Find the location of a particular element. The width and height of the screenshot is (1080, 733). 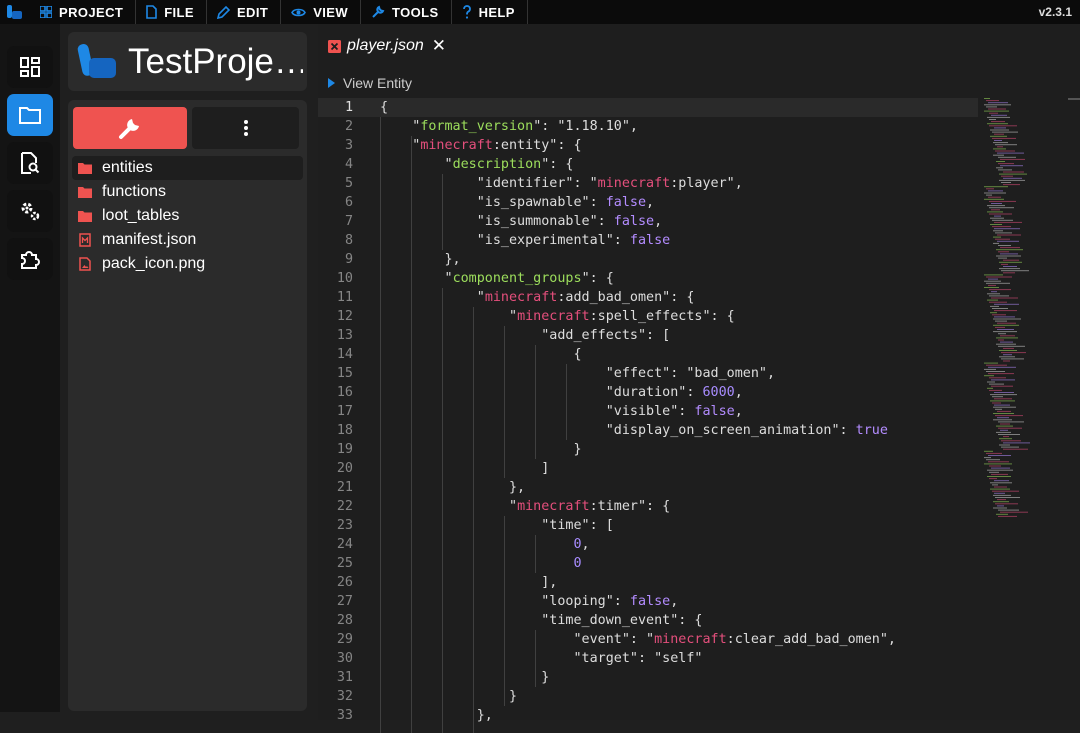

file-search-button is located at coordinates (30, 163).